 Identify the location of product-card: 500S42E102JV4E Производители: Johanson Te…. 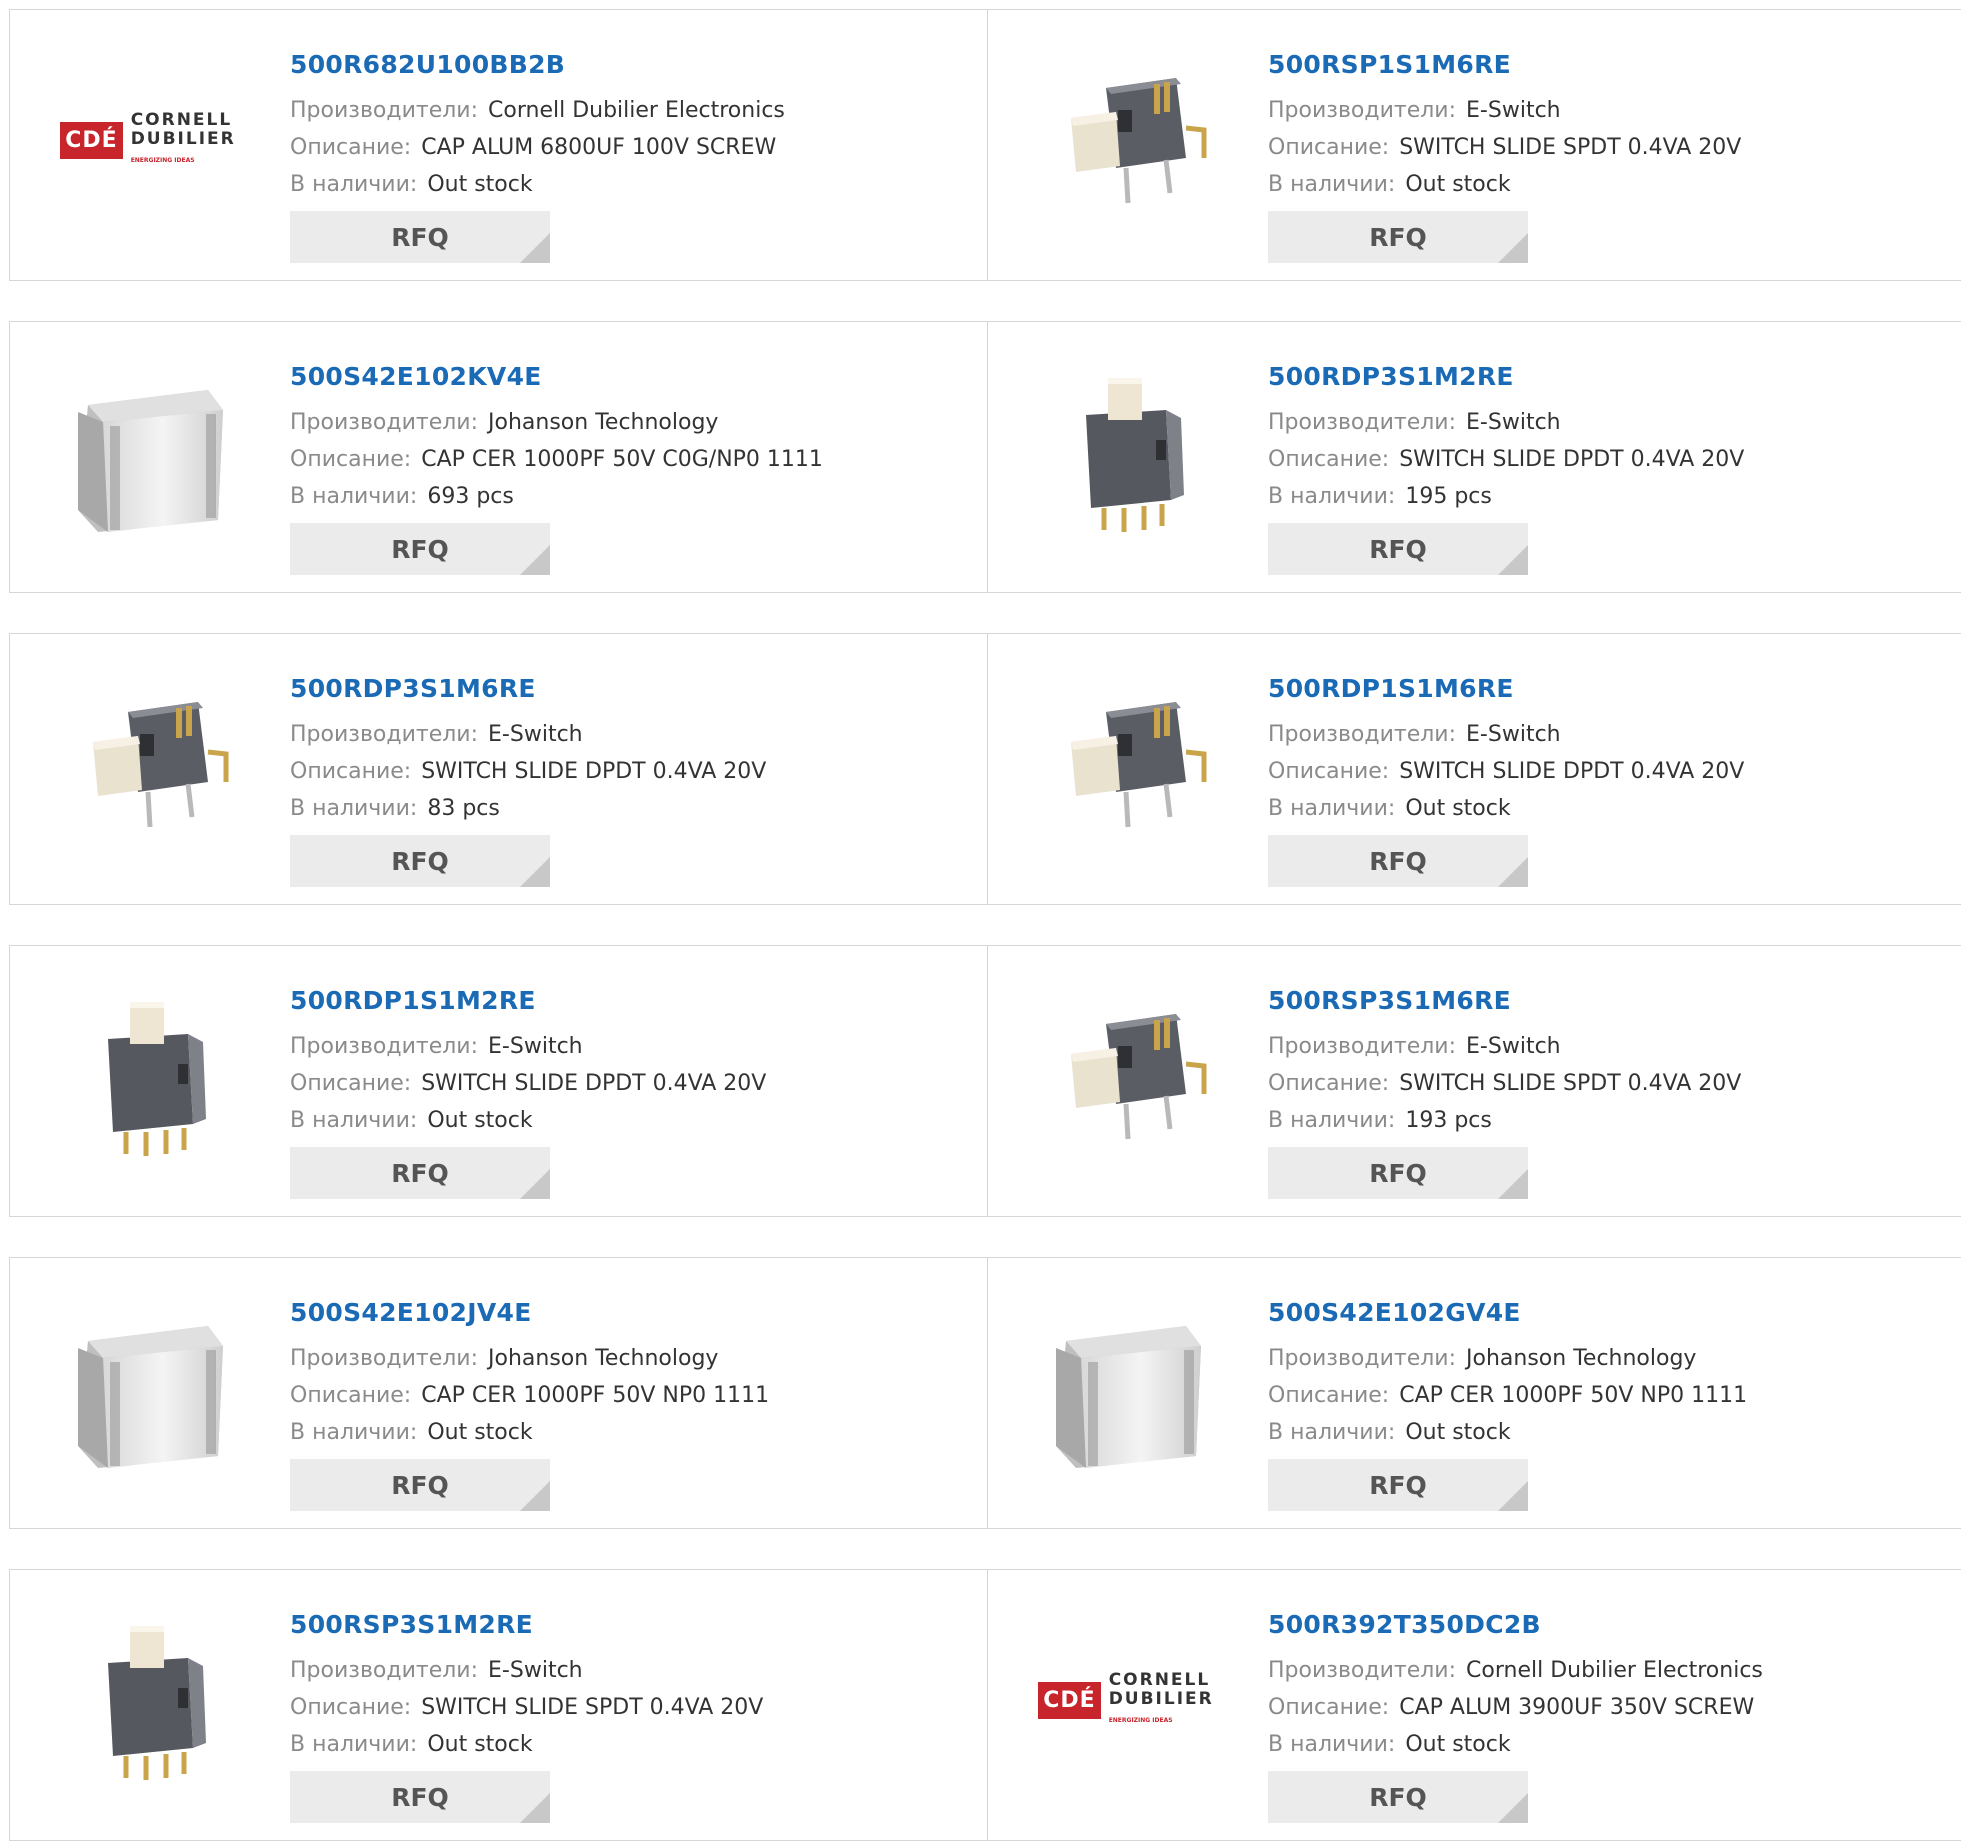
(498, 1393).